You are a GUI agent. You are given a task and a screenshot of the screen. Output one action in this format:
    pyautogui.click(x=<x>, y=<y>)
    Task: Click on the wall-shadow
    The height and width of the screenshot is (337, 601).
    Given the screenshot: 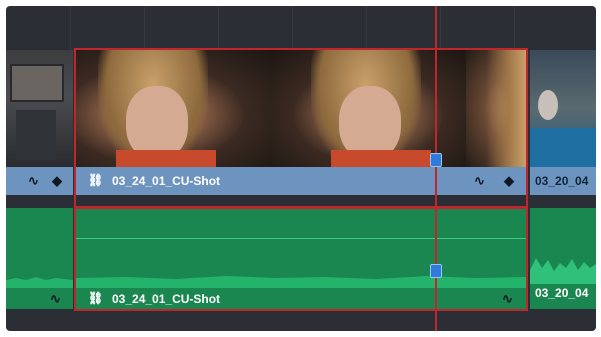 What is the action you would take?
    pyautogui.click(x=36, y=135)
    